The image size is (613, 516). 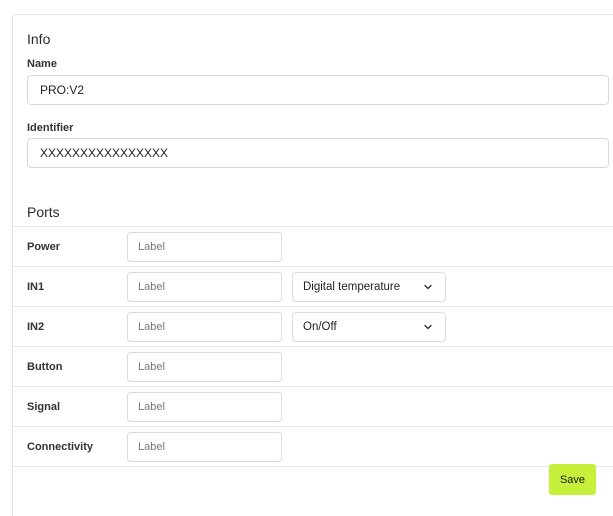 What do you see at coordinates (313, 406) in the screenshot?
I see `port-row-signal: Signal` at bounding box center [313, 406].